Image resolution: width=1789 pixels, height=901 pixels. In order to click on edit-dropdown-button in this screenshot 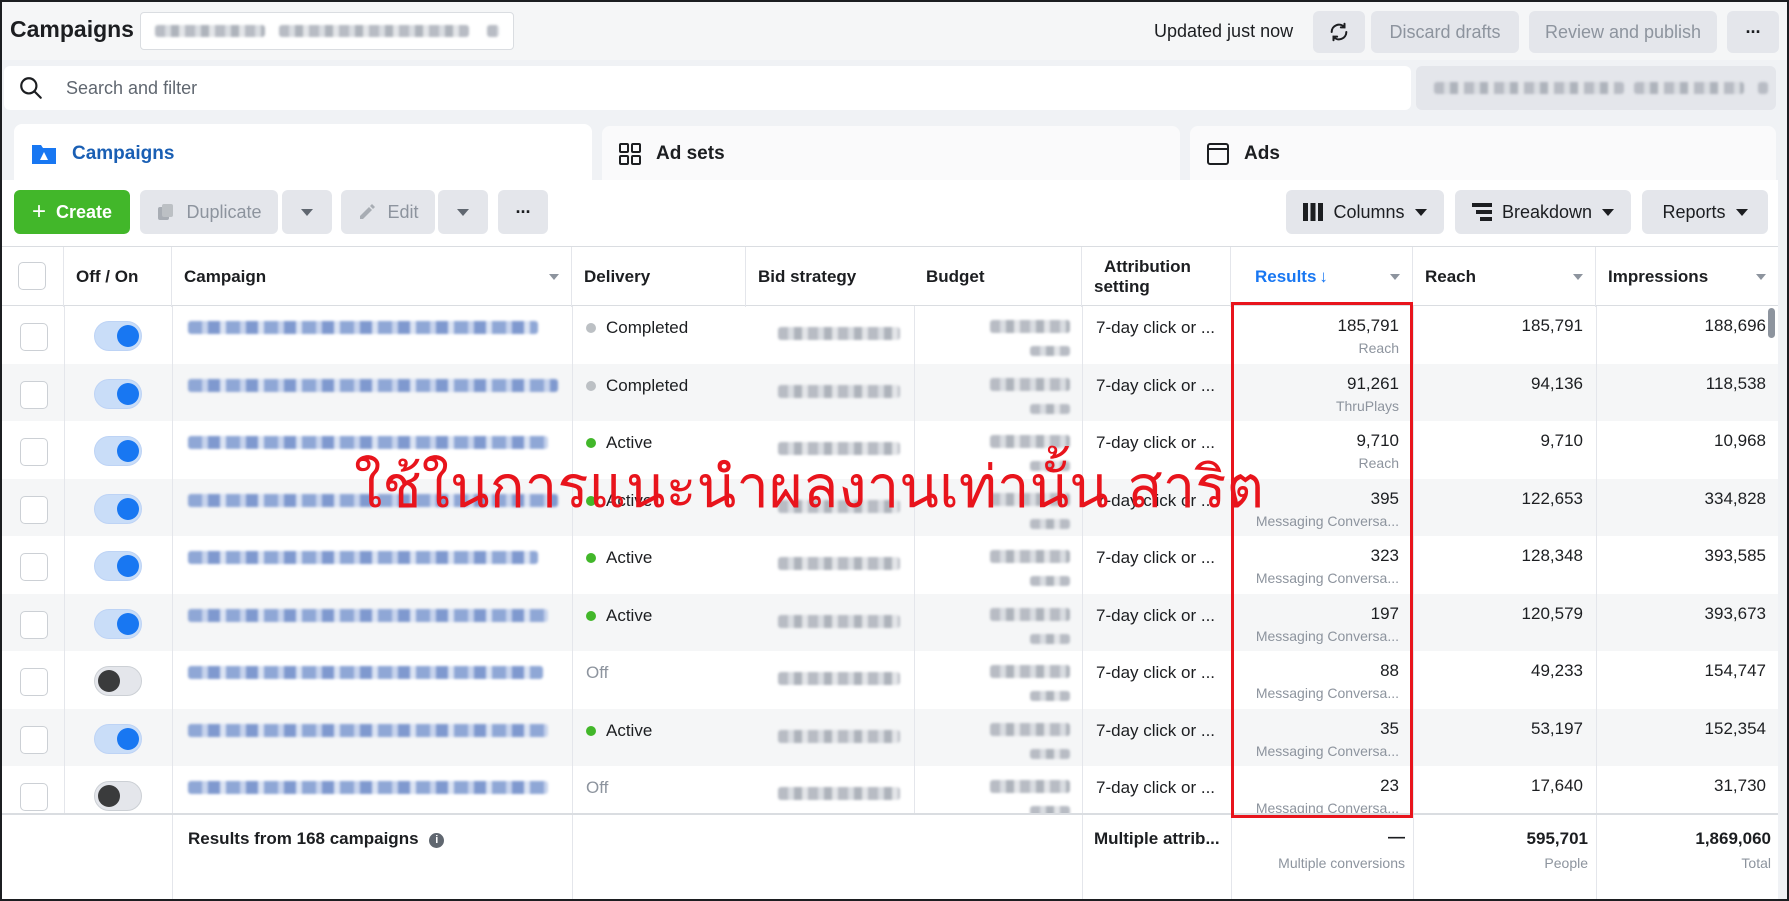, I will do `click(463, 212)`.